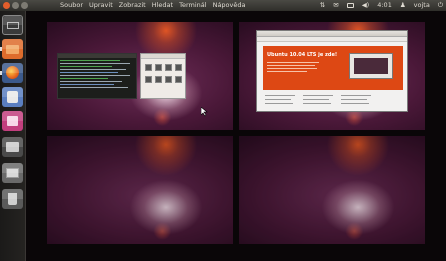 This screenshot has width=446, height=261. What do you see at coordinates (192, 5) in the screenshot?
I see `menu-terminal: Terminál` at bounding box center [192, 5].